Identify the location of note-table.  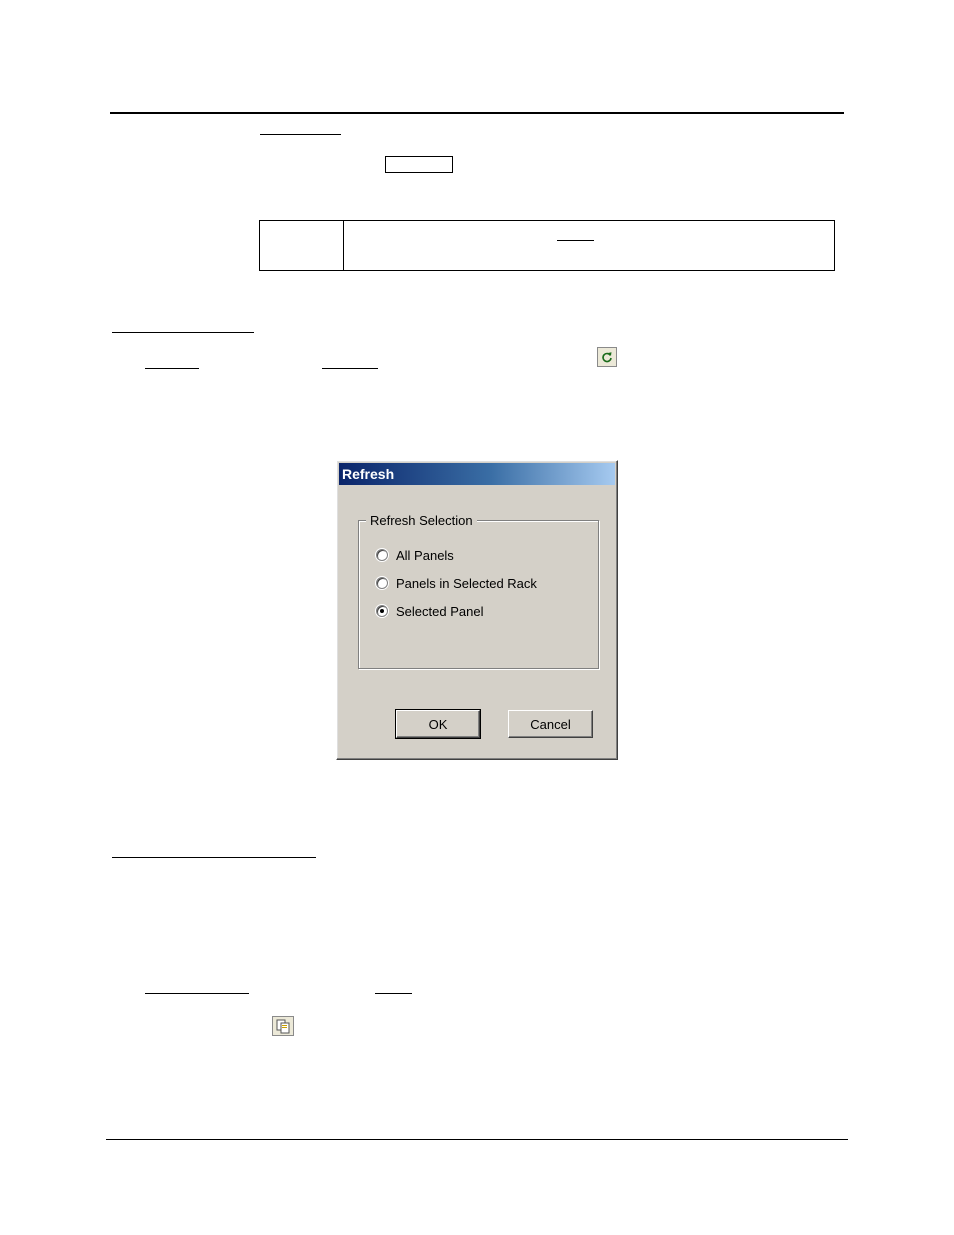
(547, 245).